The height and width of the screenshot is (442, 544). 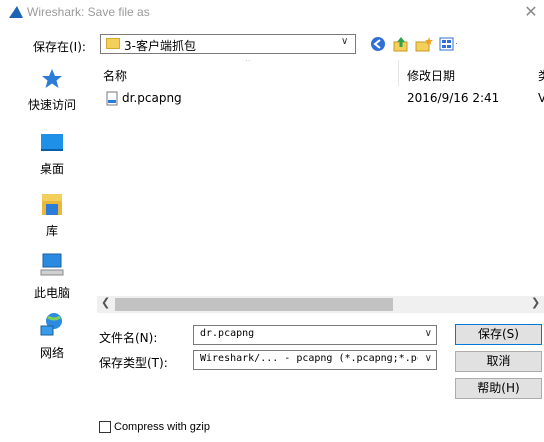 I want to click on star-icon, so click(x=52, y=78).